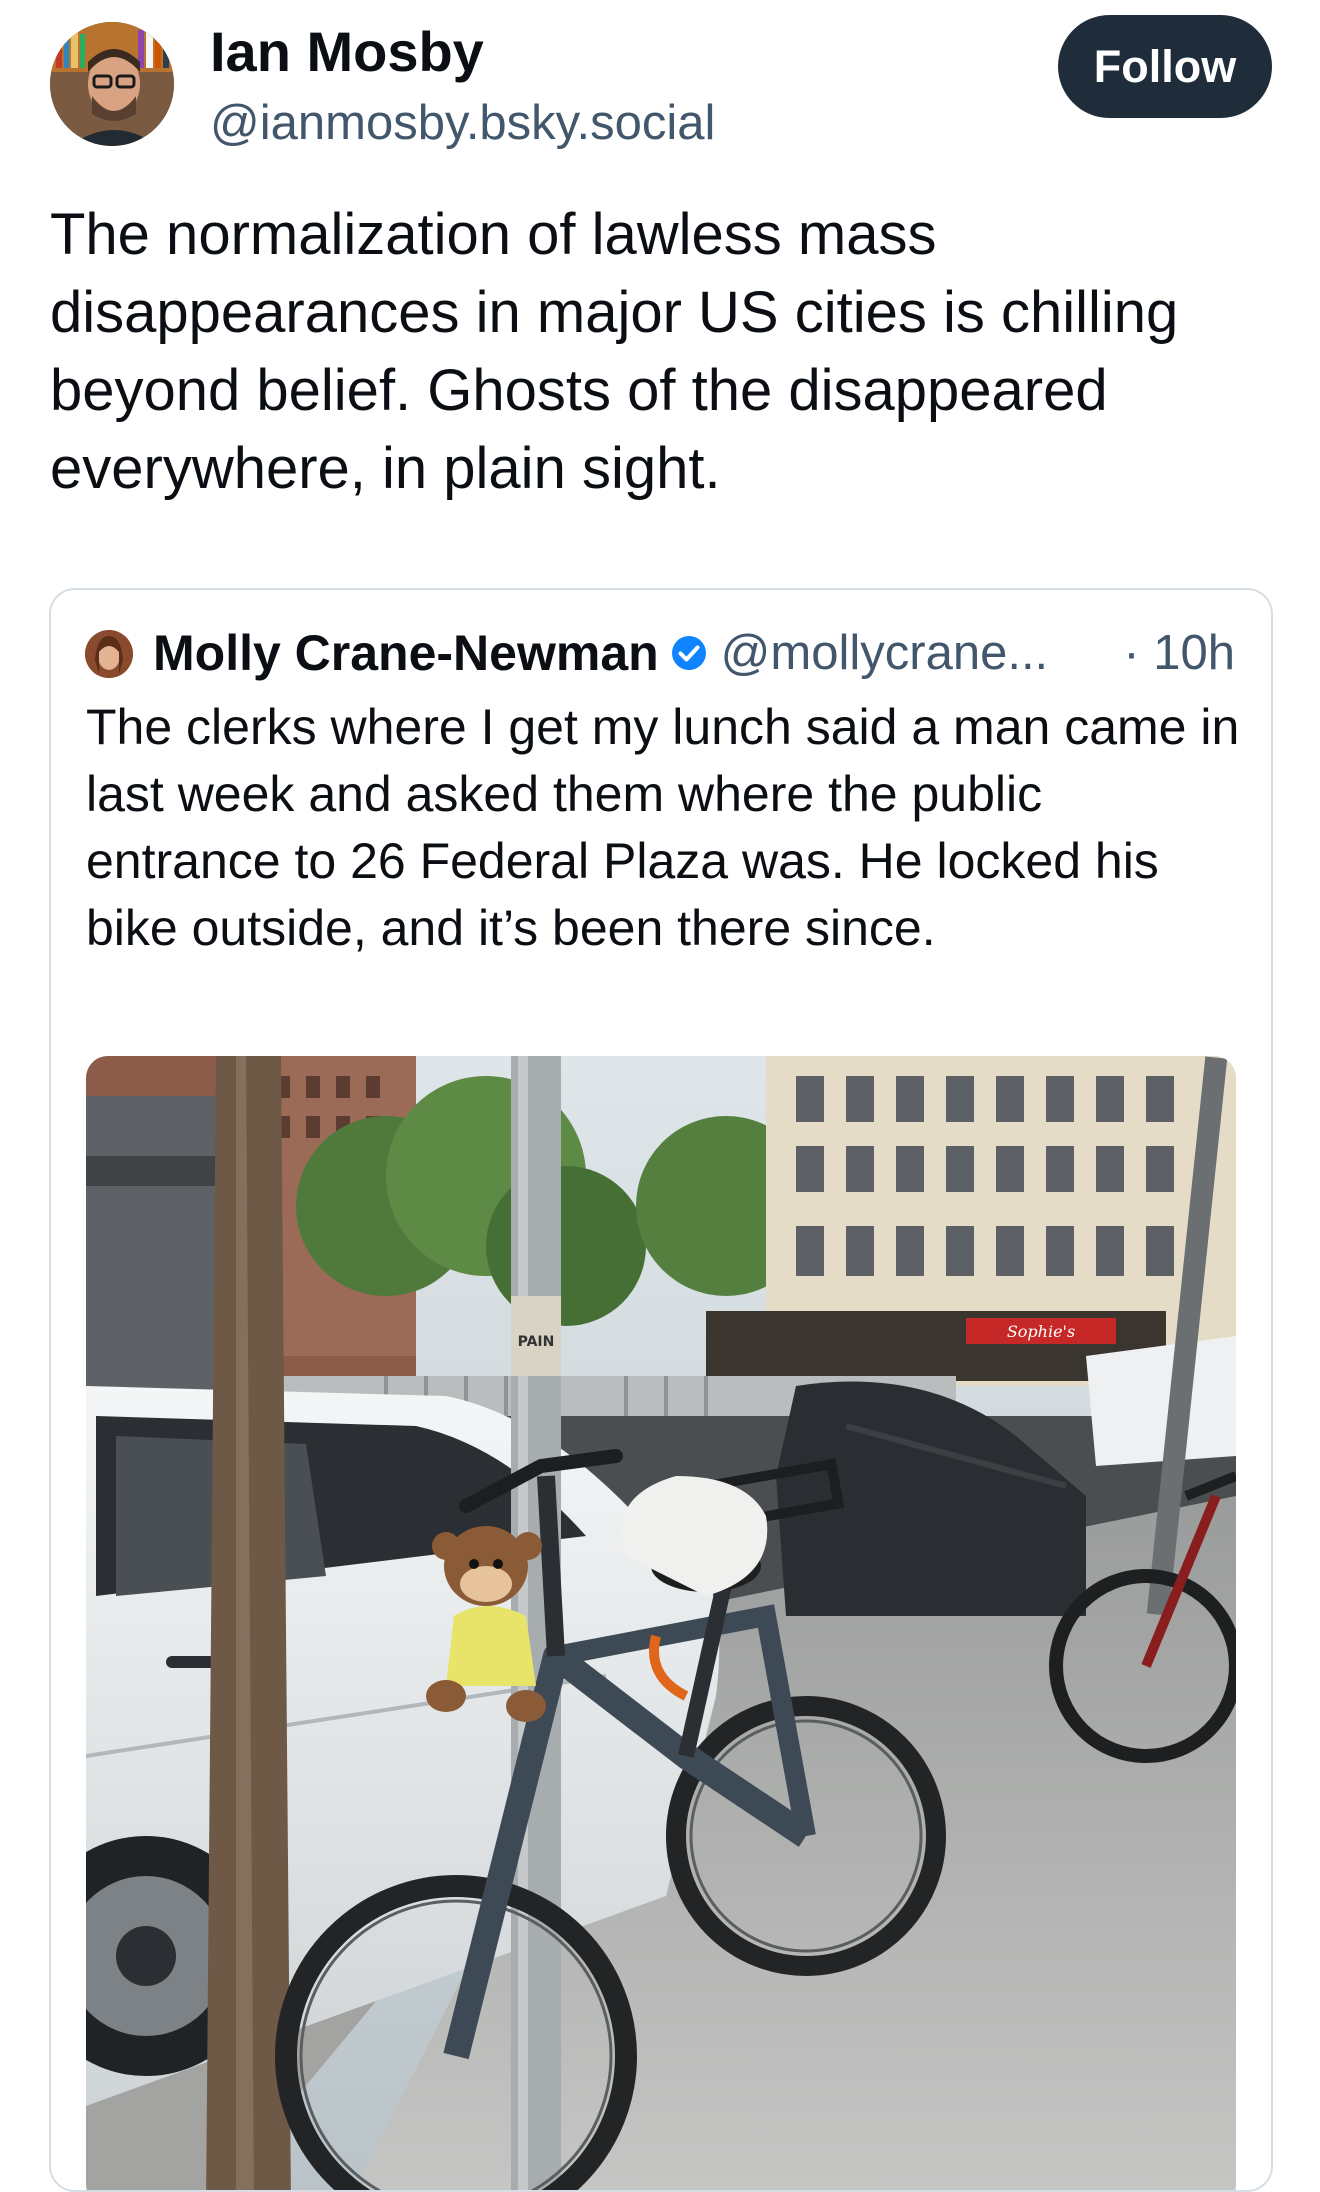 The height and width of the screenshot is (2192, 1320). I want to click on author-avatar, so click(112, 84).